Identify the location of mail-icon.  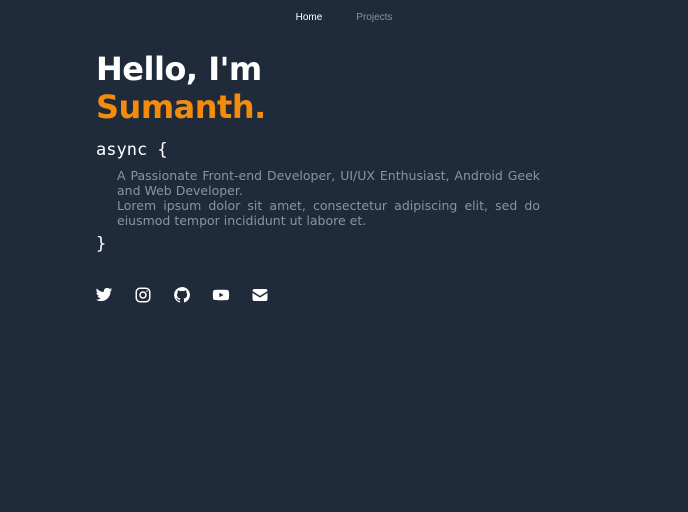
(260, 295).